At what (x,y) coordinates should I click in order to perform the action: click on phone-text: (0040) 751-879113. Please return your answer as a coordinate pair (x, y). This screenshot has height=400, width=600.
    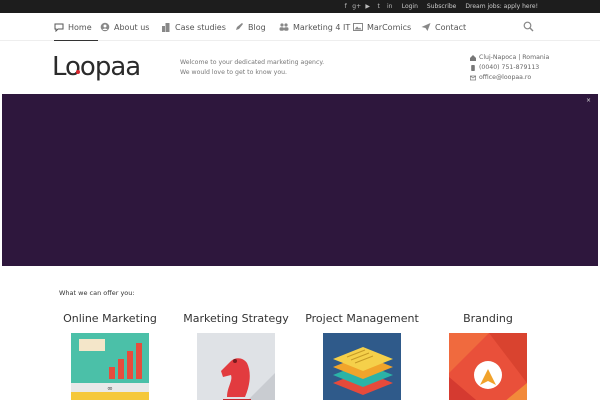
    Looking at the image, I should click on (509, 67).